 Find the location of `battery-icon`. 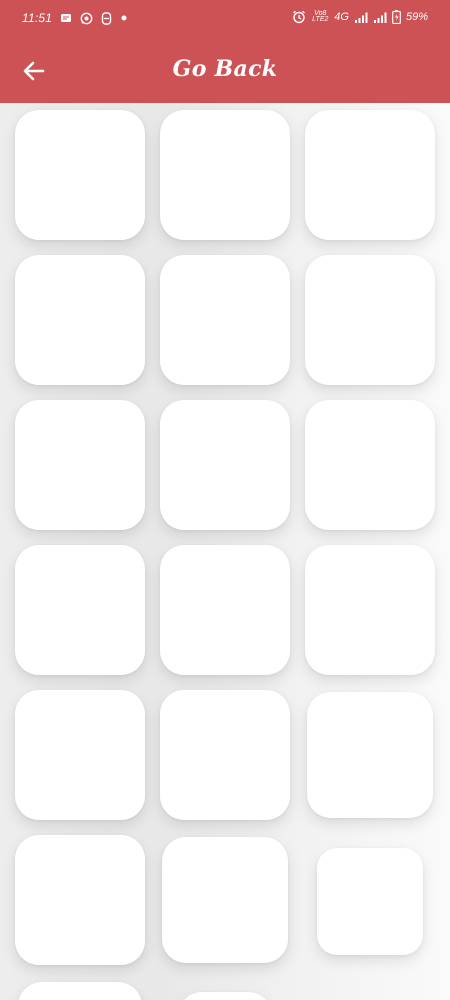

battery-icon is located at coordinates (396, 17).